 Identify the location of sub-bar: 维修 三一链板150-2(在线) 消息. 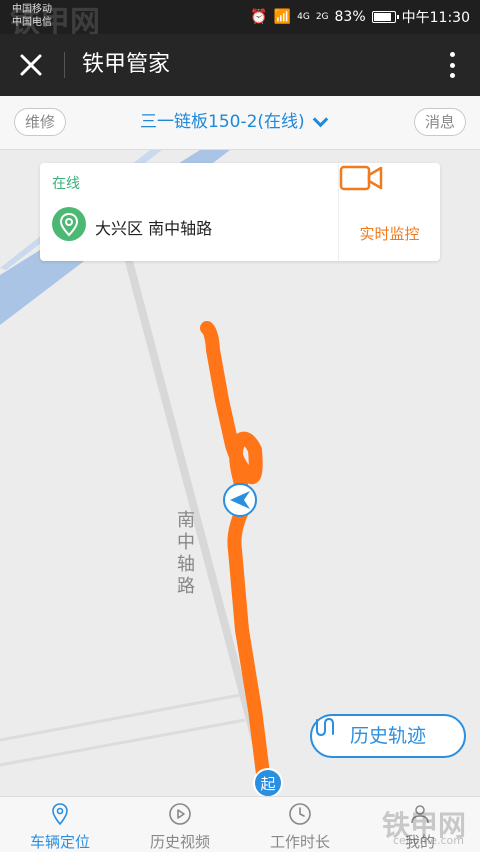
(240, 123).